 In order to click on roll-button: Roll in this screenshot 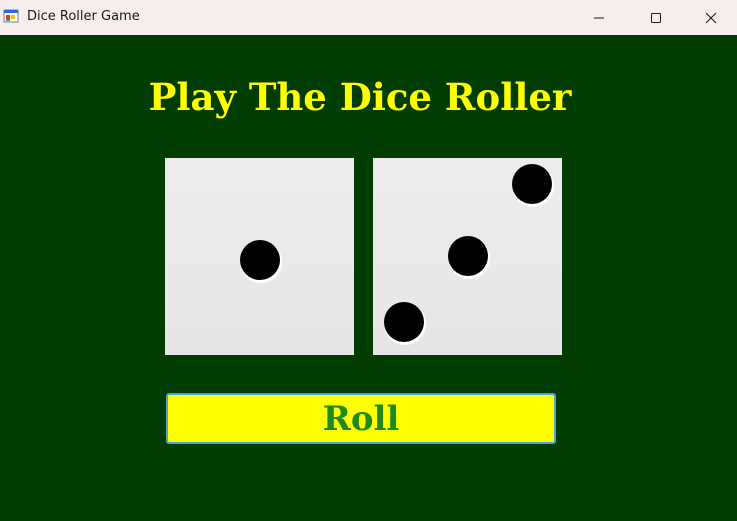, I will do `click(361, 418)`.